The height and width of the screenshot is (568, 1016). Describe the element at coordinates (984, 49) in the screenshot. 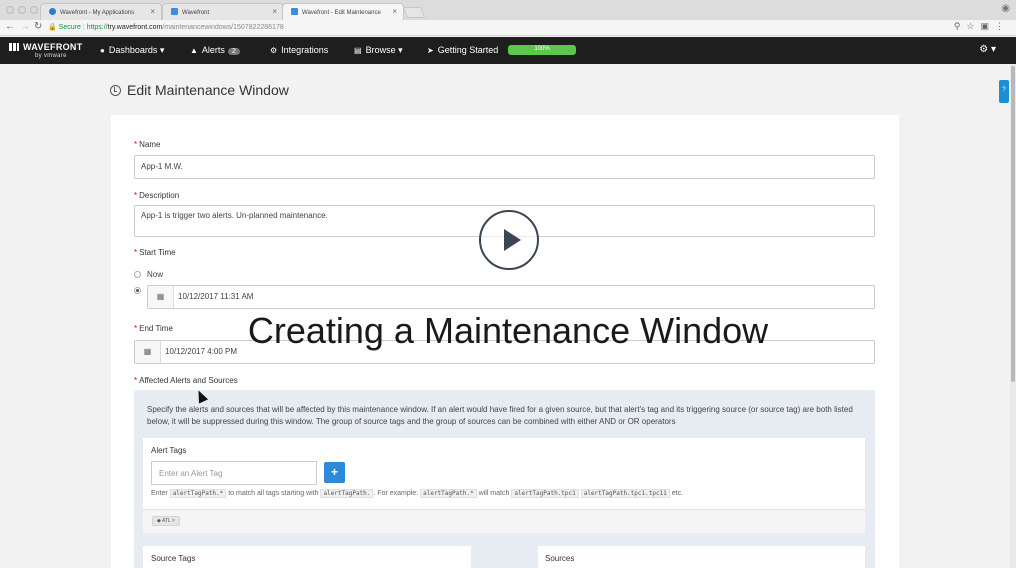

I see `gear-icon: ⚙` at that location.